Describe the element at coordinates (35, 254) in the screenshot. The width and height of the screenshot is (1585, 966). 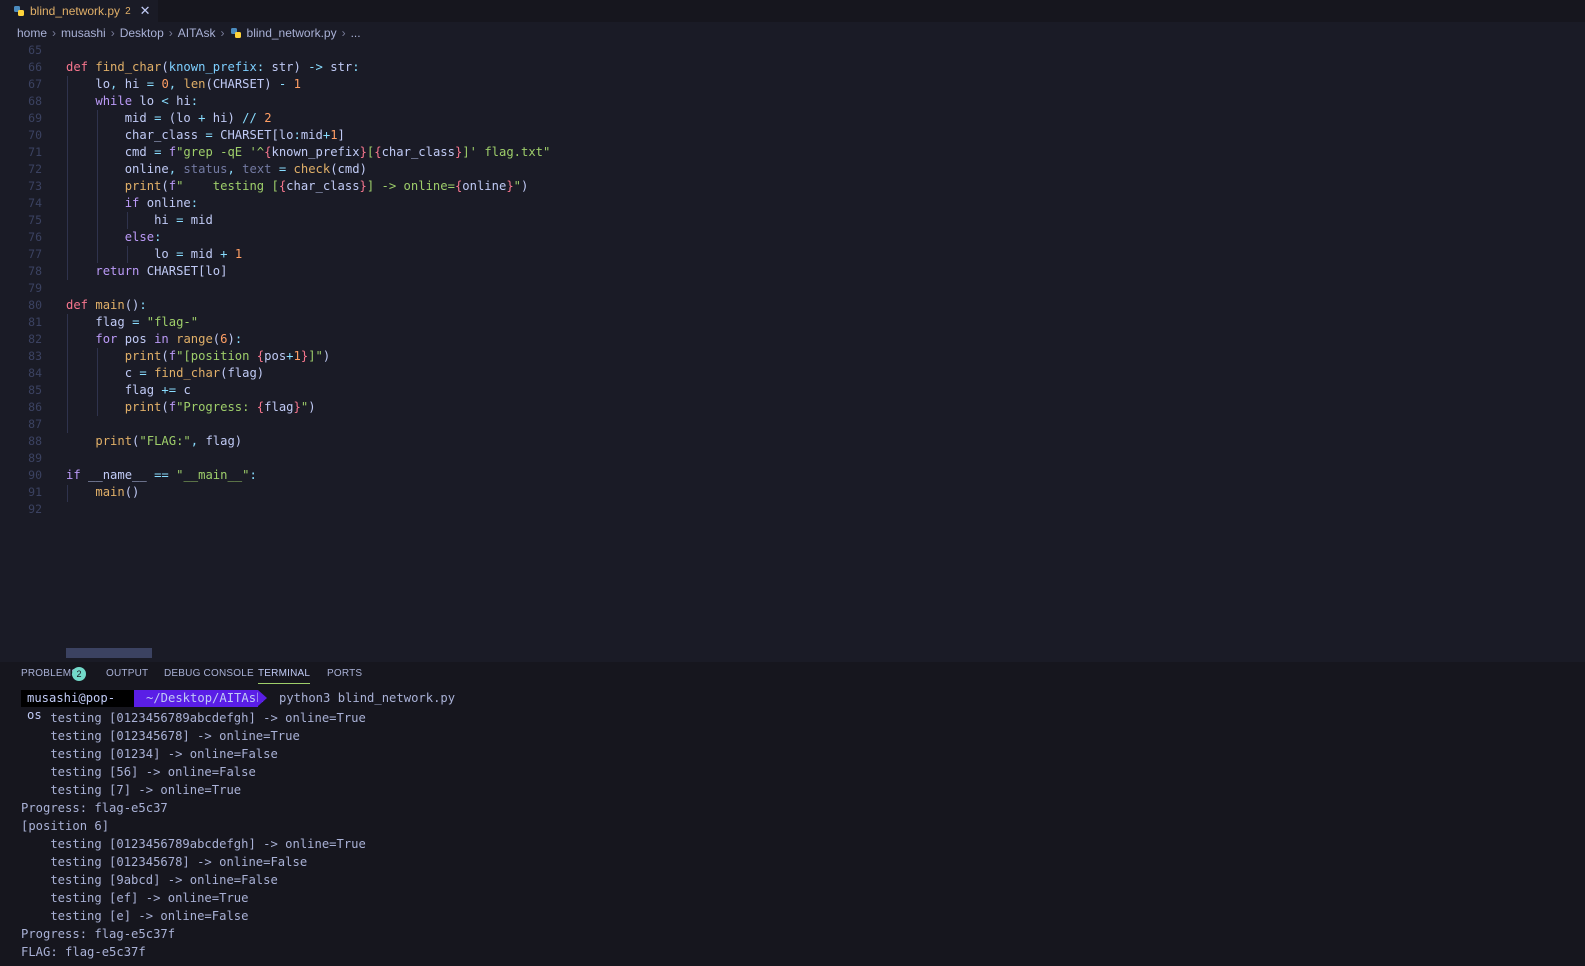
I see `line-number: 77` at that location.